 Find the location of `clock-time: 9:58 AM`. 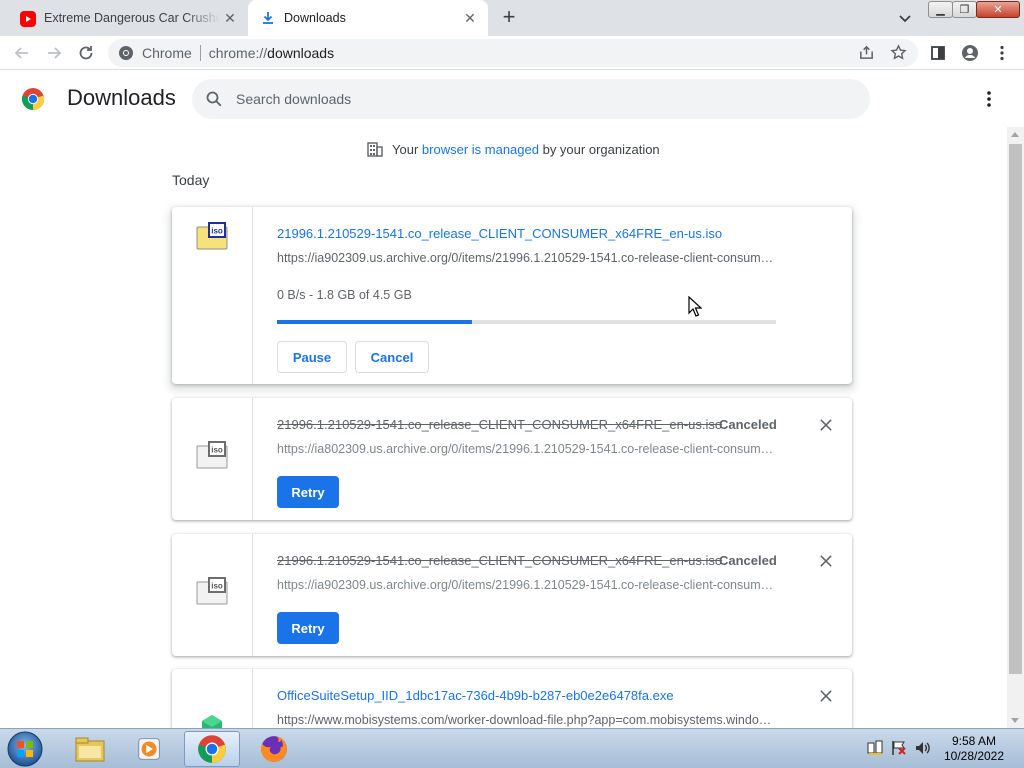

clock-time: 9:58 AM is located at coordinates (974, 741).